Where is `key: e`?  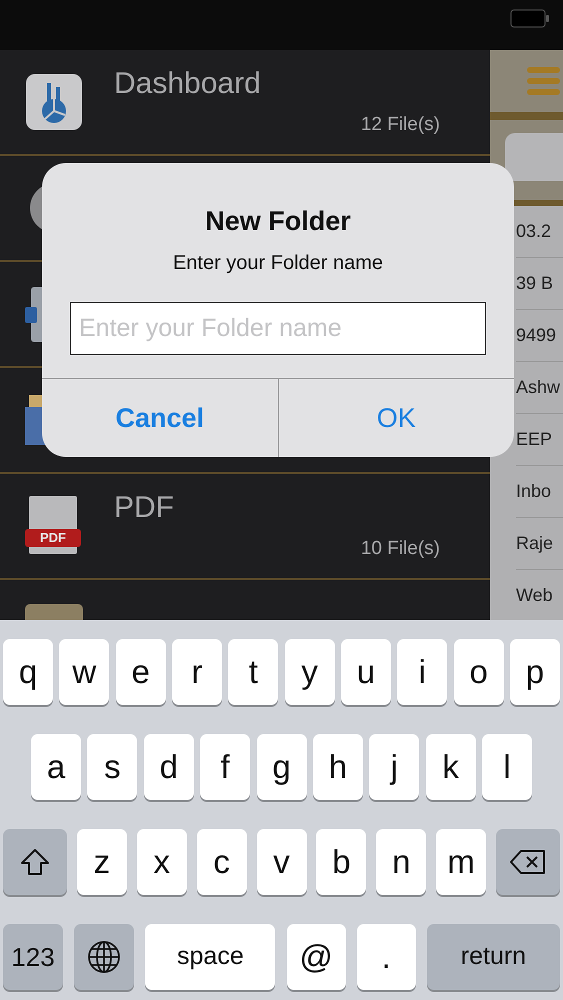 key: e is located at coordinates (141, 672).